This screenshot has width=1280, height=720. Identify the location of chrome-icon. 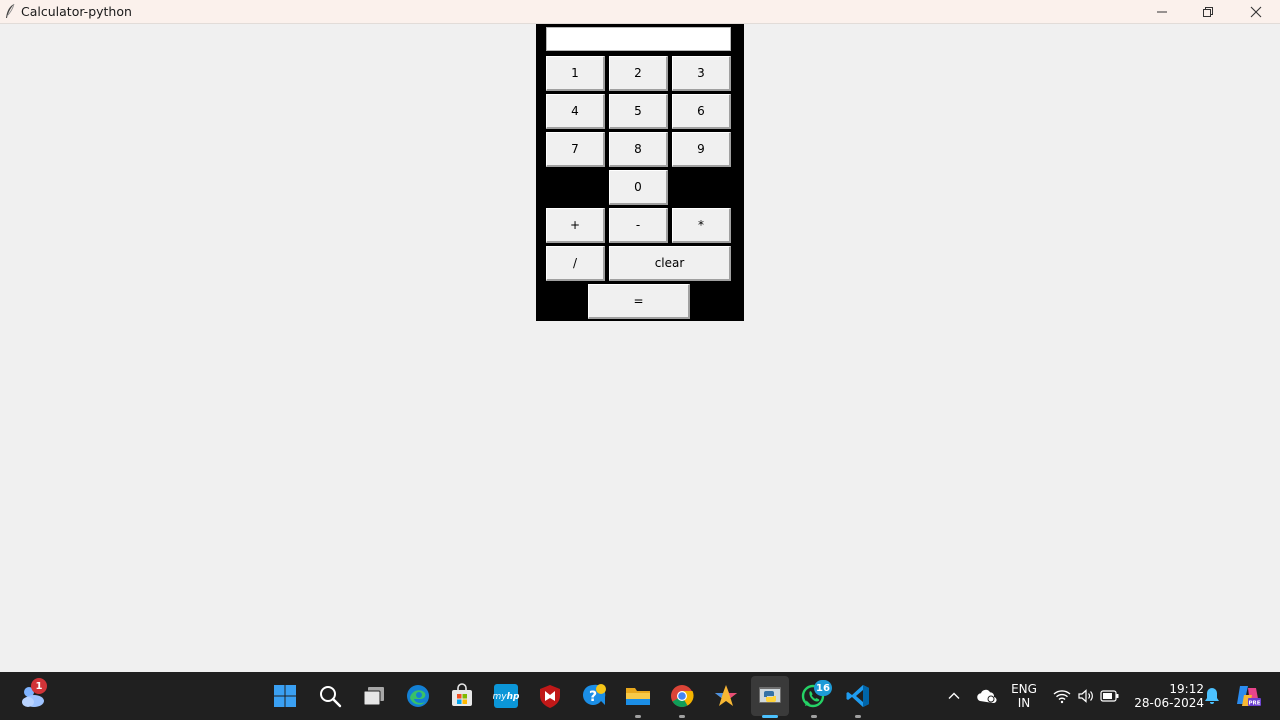
(682, 696).